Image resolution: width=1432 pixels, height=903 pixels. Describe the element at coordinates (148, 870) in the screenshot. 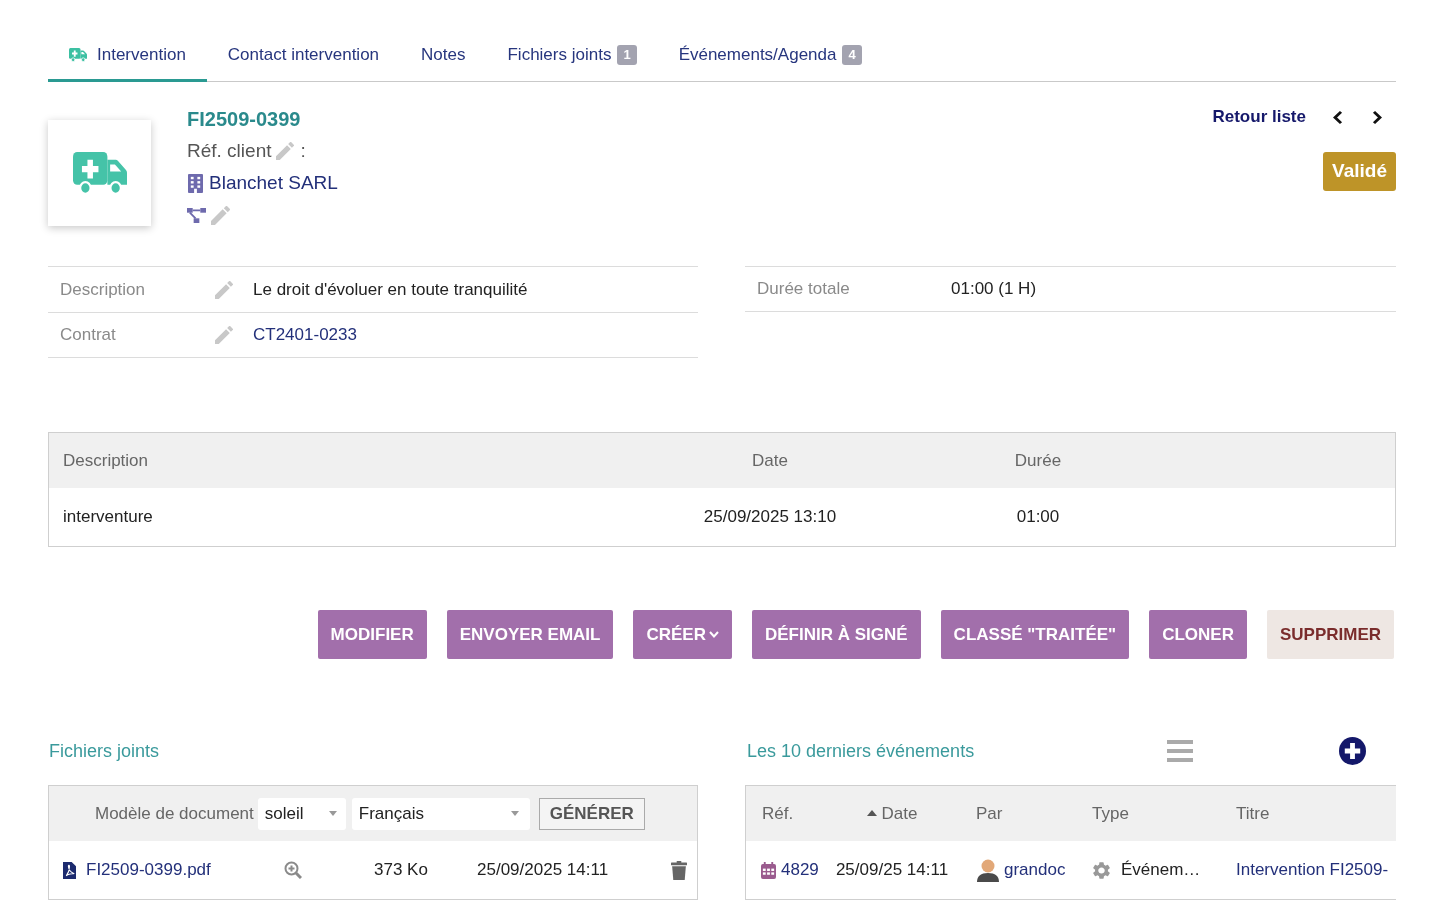

I see `file-link: FI2509-0399.pdf` at that location.